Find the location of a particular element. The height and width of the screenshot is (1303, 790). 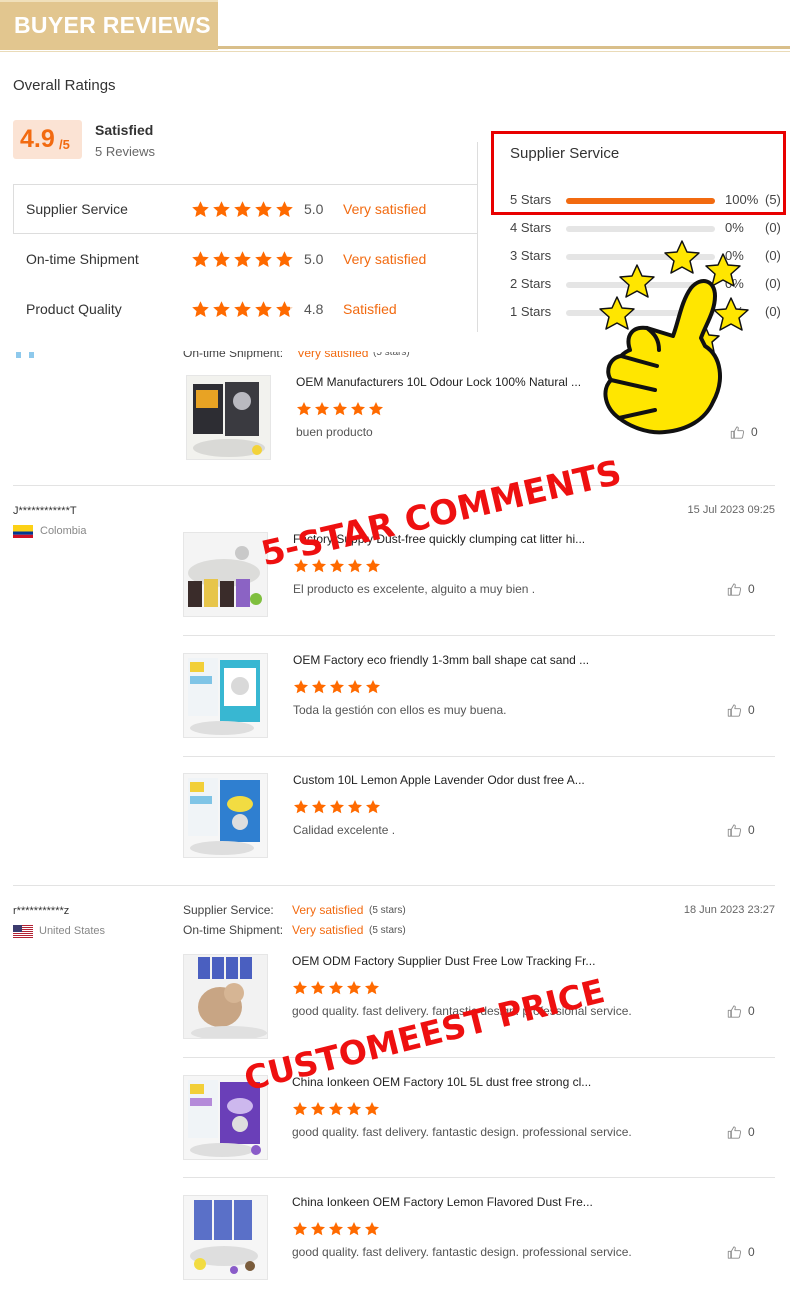

breakdown-count: (5) is located at coordinates (773, 199).